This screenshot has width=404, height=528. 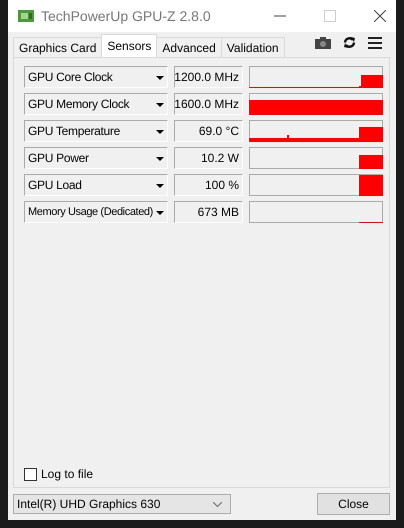 I want to click on sensor-reading: 100 %, so click(x=208, y=185).